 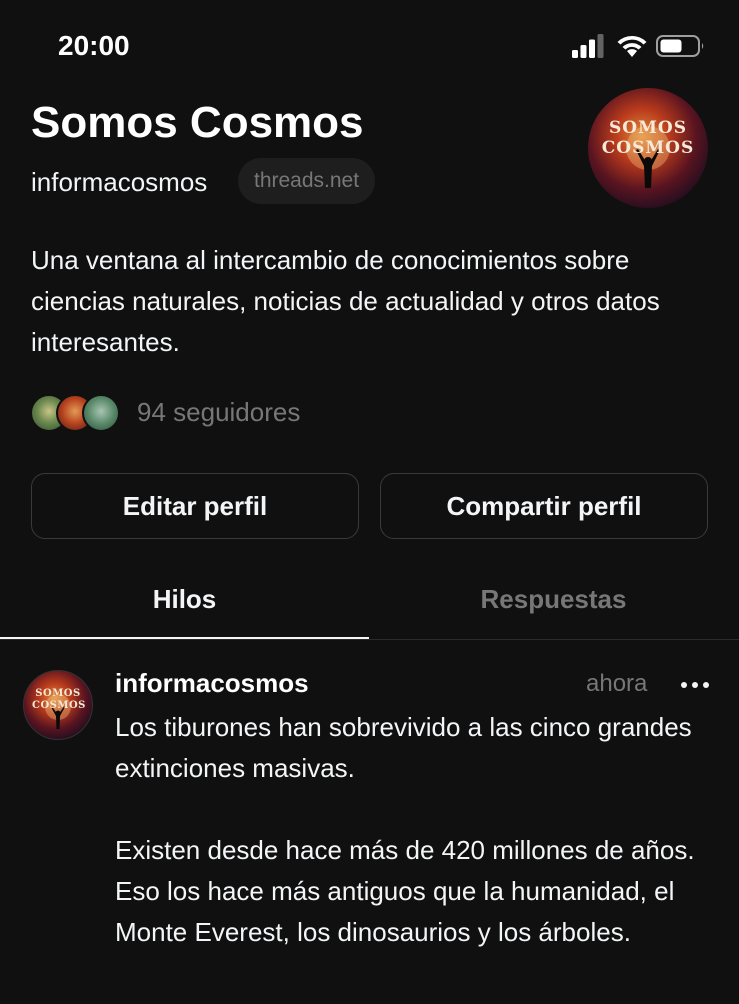 What do you see at coordinates (218, 412) in the screenshot?
I see `followers-count: 94 seguidores` at bounding box center [218, 412].